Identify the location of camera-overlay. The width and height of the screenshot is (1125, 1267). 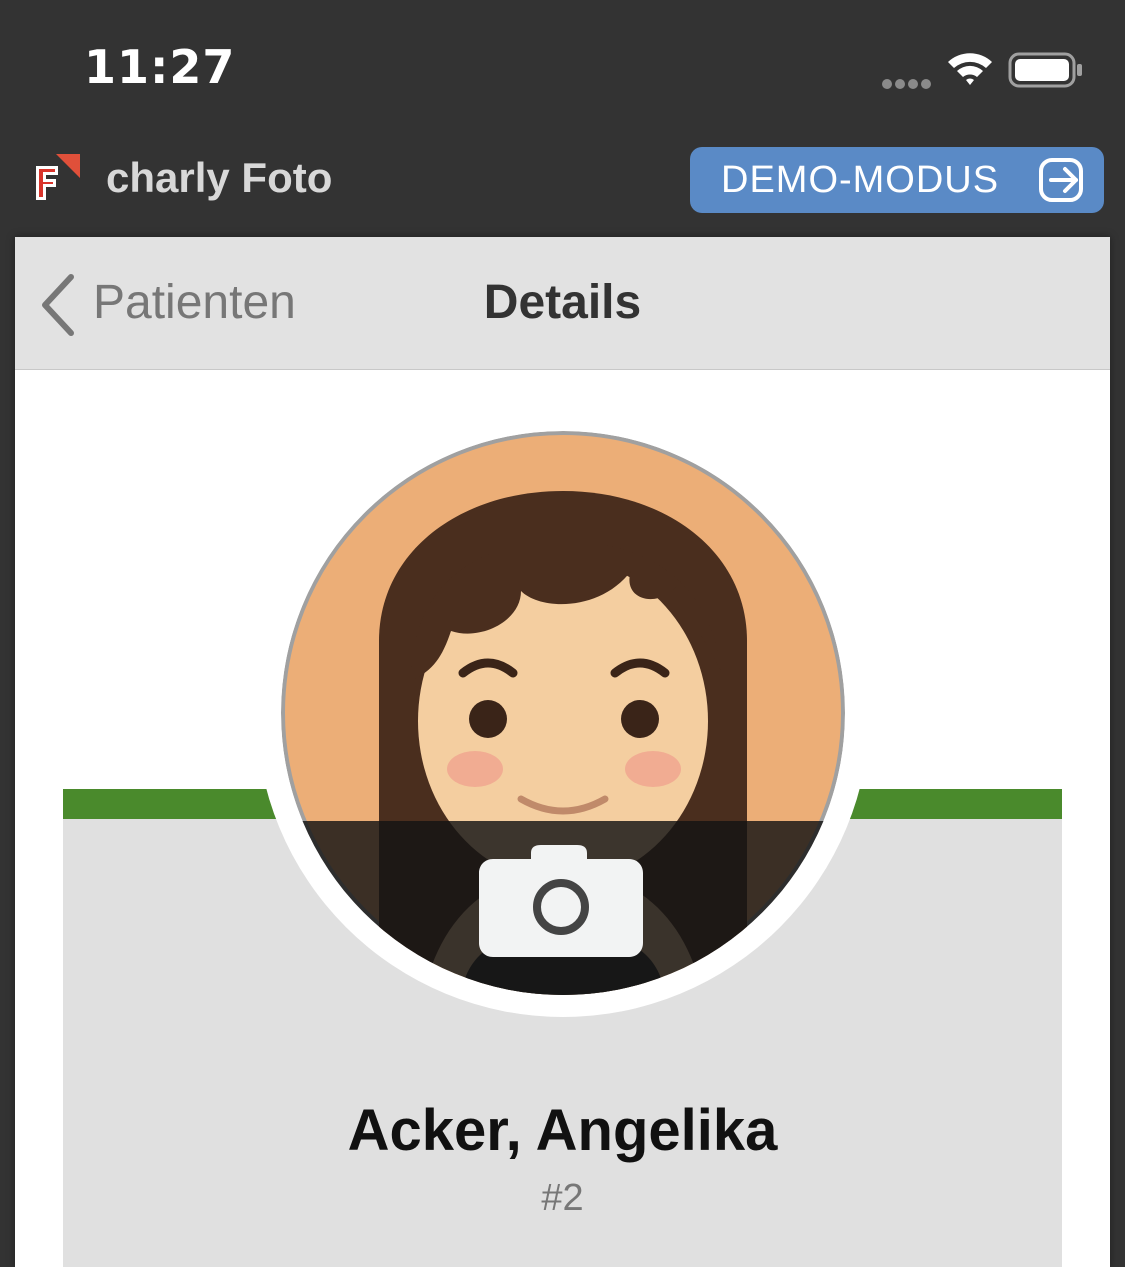
(563, 908).